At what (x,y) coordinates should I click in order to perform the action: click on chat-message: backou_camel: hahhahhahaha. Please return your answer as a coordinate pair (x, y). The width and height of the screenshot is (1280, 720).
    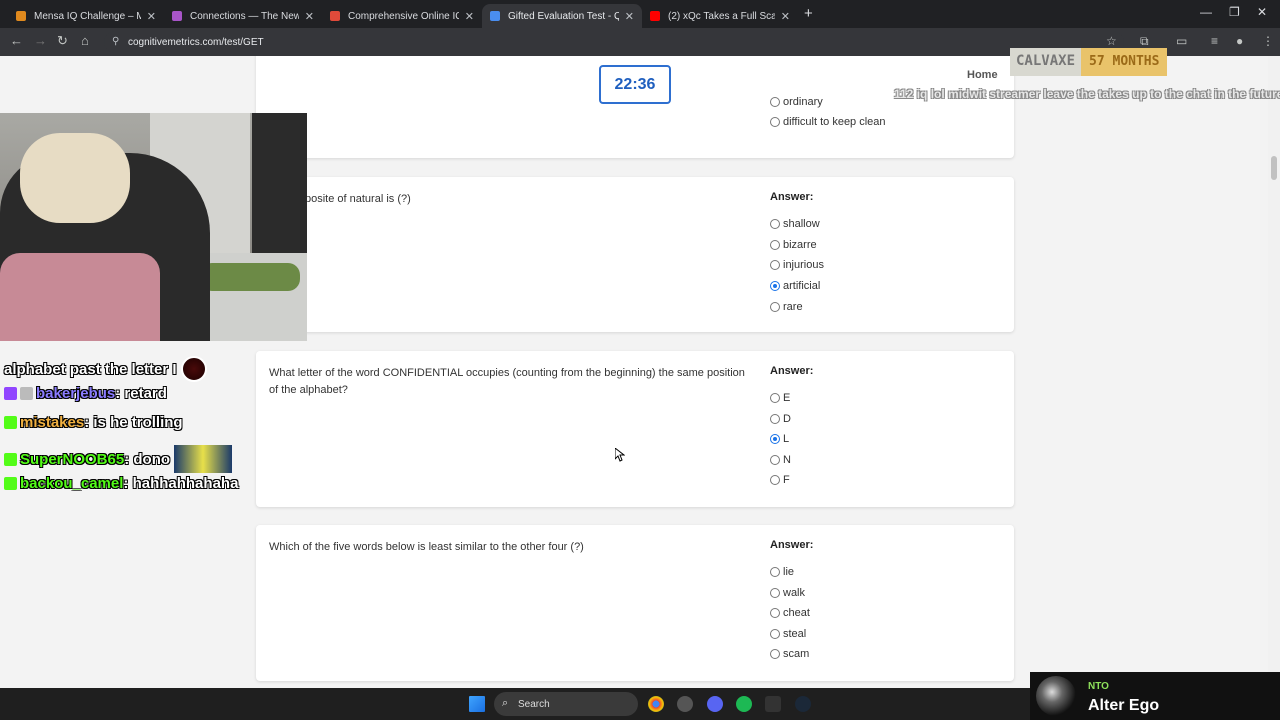
    Looking at the image, I should click on (121, 483).